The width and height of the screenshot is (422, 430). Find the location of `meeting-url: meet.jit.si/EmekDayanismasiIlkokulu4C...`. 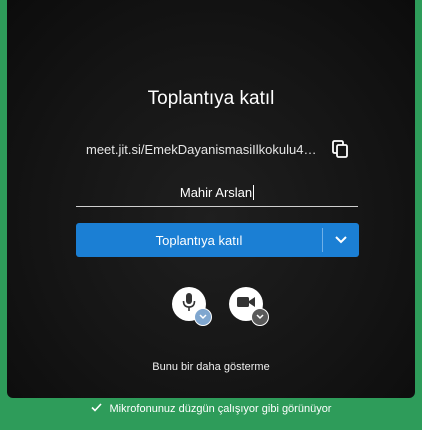

meeting-url: meet.jit.si/EmekDayanismasiIlkokulu4C... is located at coordinates (204, 149).